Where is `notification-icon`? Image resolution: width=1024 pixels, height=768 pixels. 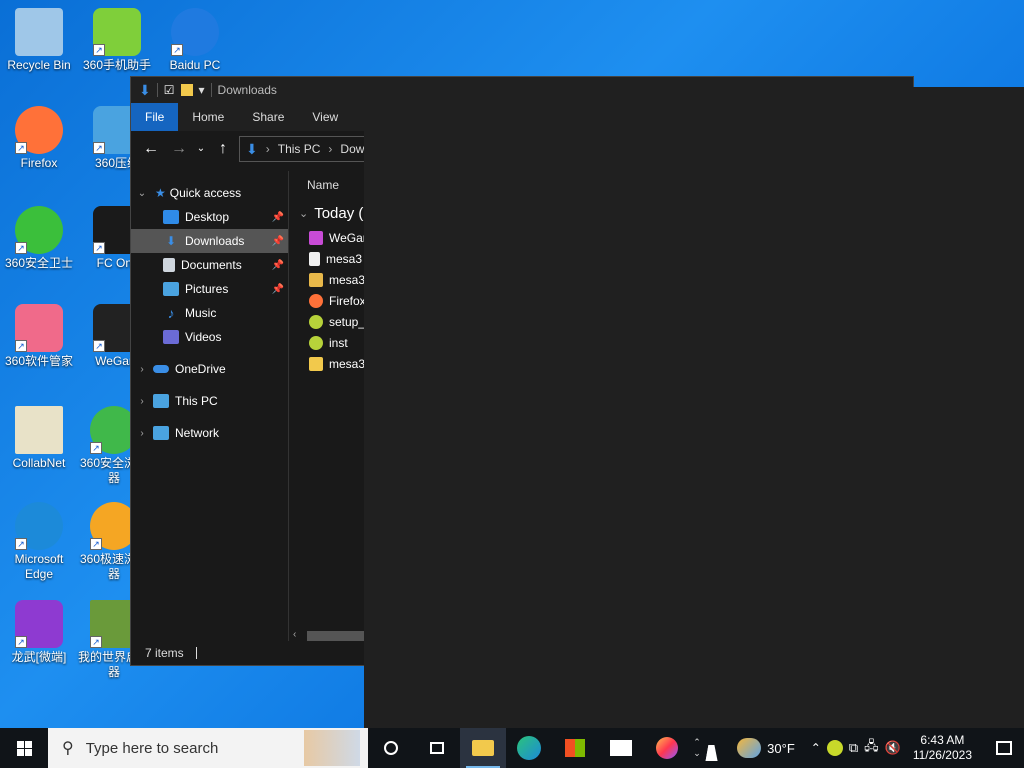
notification-icon is located at coordinates (1004, 748).